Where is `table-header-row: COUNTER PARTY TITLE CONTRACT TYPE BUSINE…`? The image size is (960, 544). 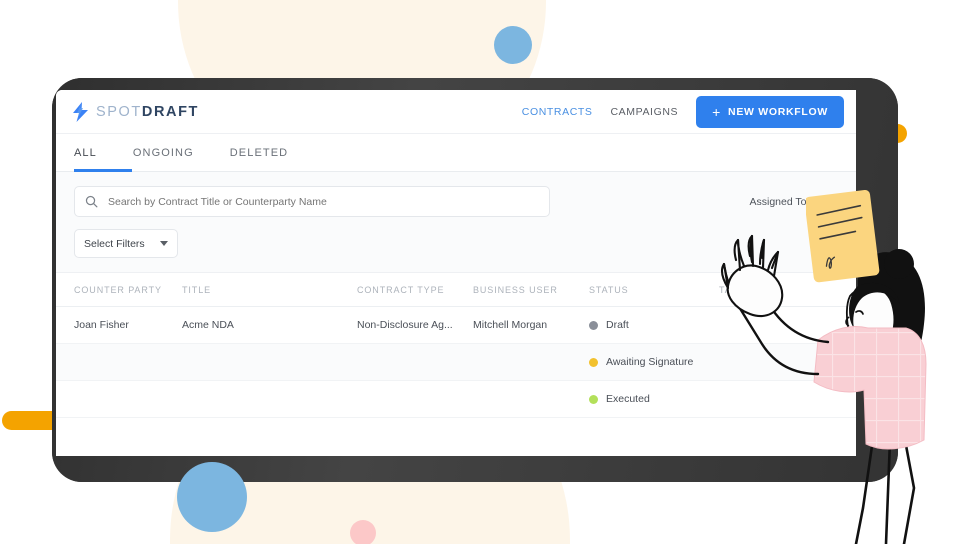
table-header-row: COUNTER PARTY TITLE CONTRACT TYPE BUSINE… is located at coordinates (456, 290).